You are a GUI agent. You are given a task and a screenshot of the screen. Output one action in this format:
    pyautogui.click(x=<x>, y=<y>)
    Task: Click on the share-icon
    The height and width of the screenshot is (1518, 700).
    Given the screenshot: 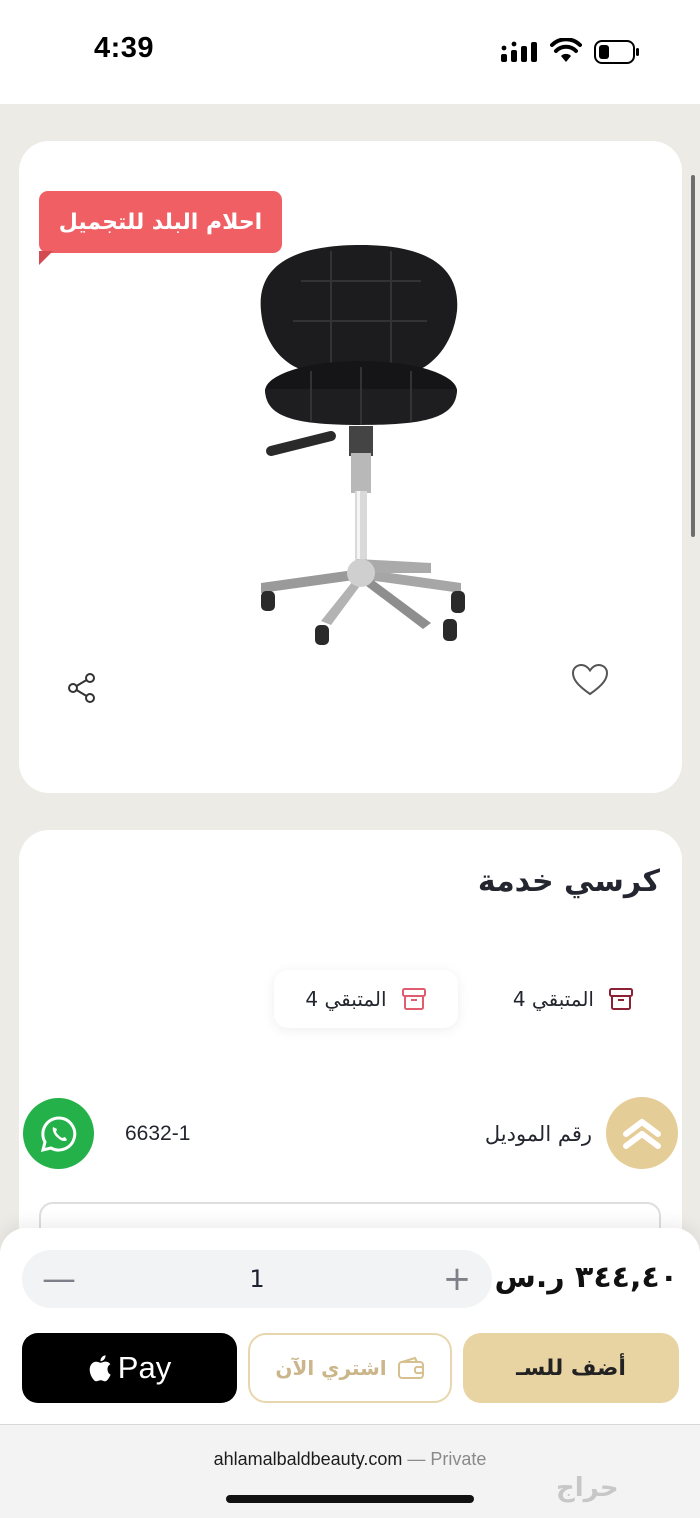 What is the action you would take?
    pyautogui.click(x=82, y=688)
    